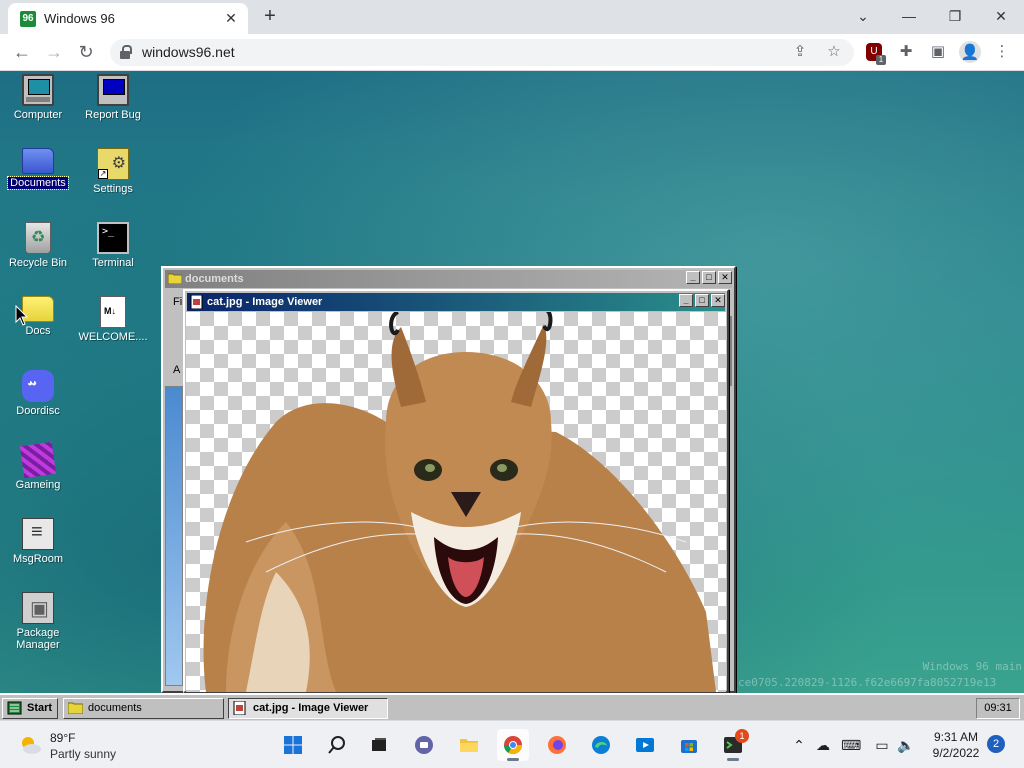 The width and height of the screenshot is (1024, 768). I want to click on windows96-favicon-icon: 96, so click(28, 19).